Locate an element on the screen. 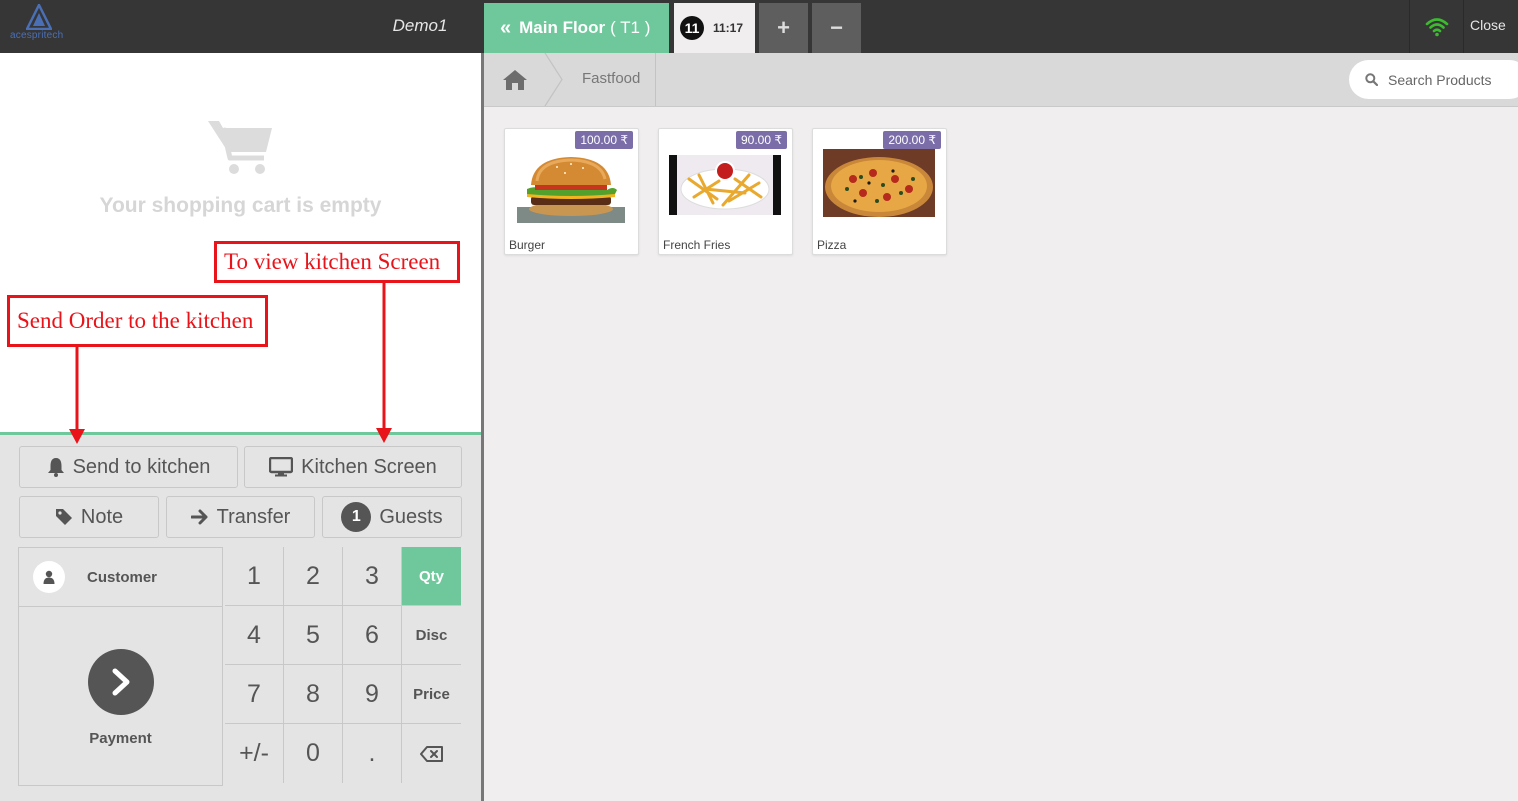  annotation-kitchen-screen: To view kitchen Screen is located at coordinates (337, 262).